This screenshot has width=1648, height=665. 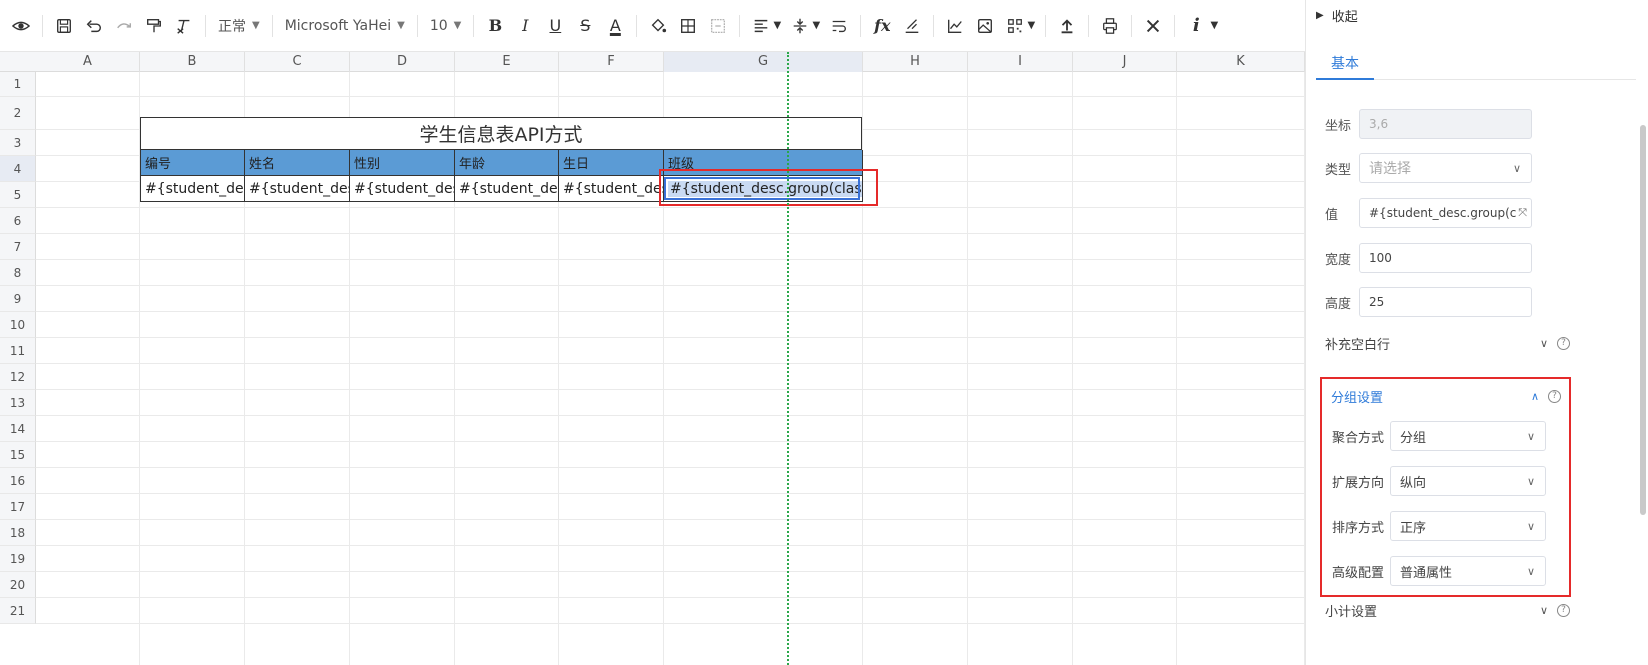 I want to click on tools-icon, so click(x=1153, y=26).